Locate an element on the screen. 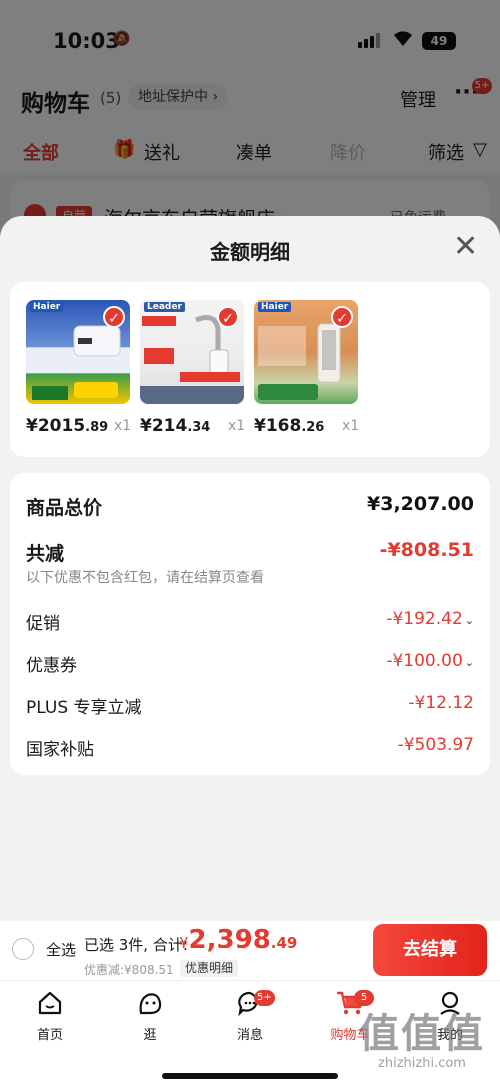 This screenshot has height=1087, width=500. messages-badge: 5+ is located at coordinates (264, 998).